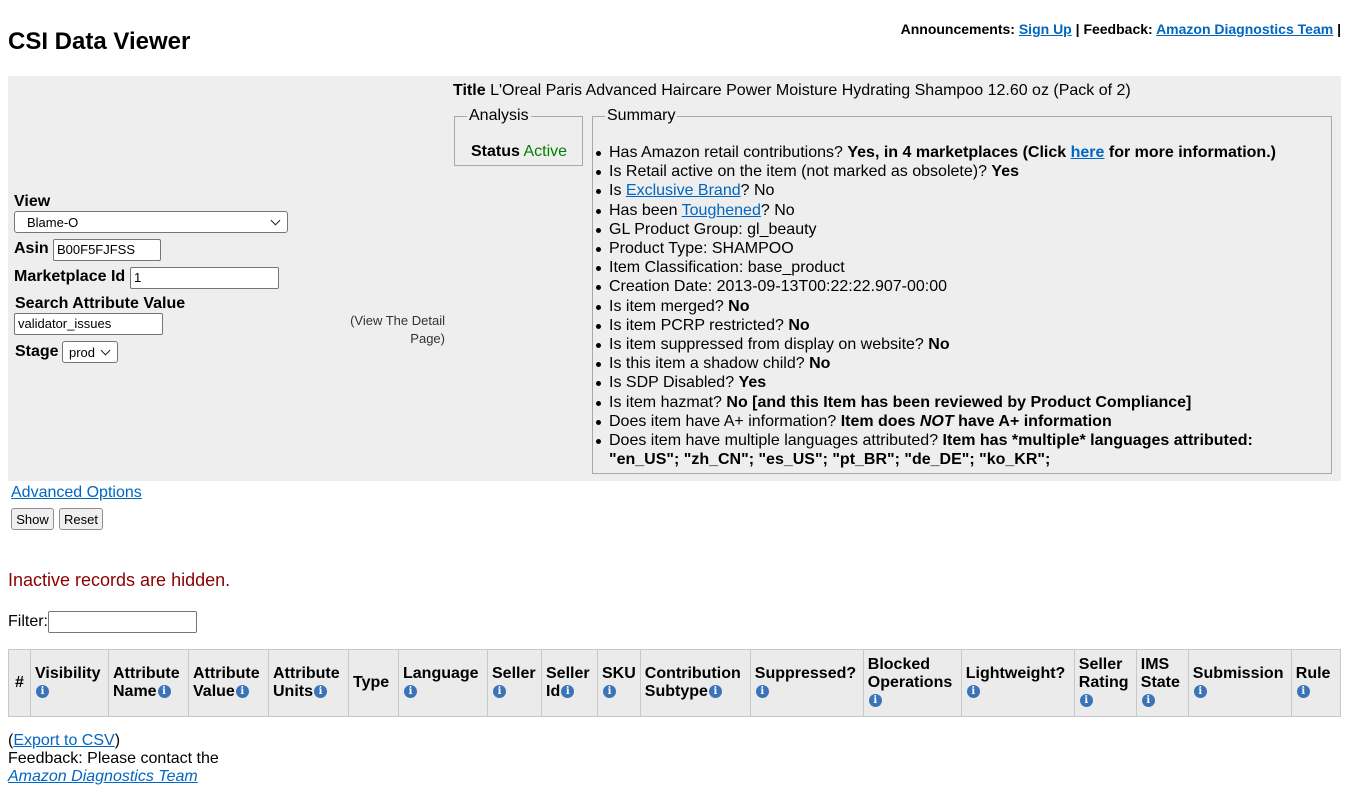  I want to click on search-attribute-label: Search Attribute Value, so click(100, 303).